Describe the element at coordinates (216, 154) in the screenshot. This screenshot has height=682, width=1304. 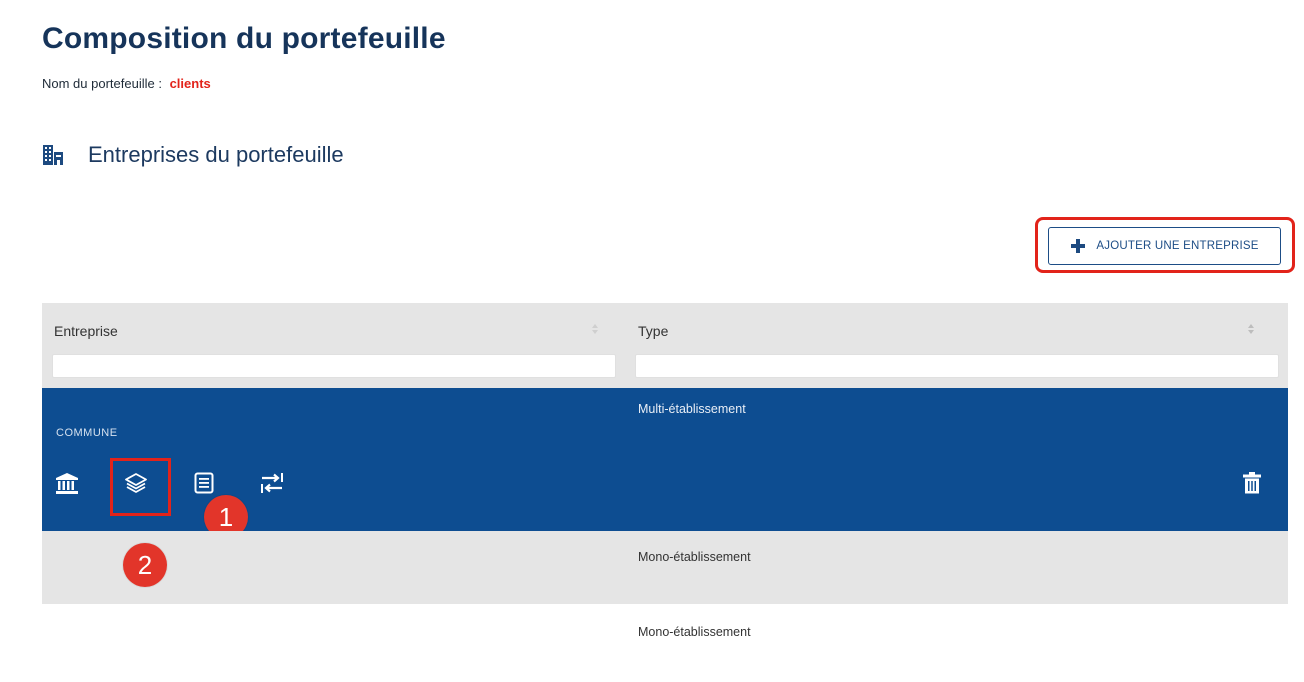
I see `section-title: Entreprises du portefeuille` at that location.